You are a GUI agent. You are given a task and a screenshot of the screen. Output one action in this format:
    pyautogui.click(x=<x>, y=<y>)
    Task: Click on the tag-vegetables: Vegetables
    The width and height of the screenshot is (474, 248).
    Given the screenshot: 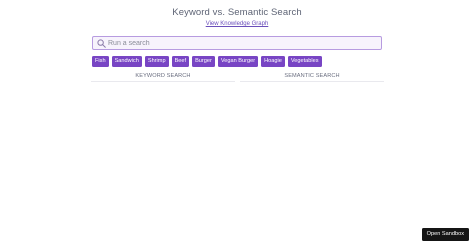 What is the action you would take?
    pyautogui.click(x=304, y=61)
    